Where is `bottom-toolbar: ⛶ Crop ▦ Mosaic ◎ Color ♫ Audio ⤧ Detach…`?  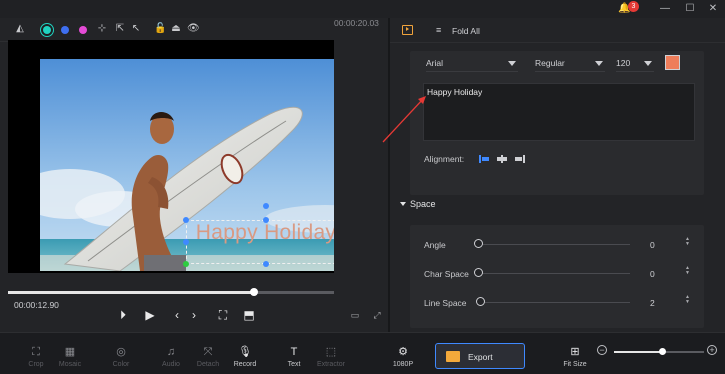
bottom-toolbar: ⛶ Crop ▦ Mosaic ◎ Color ♫ Audio ⤧ Detach… is located at coordinates (362, 353).